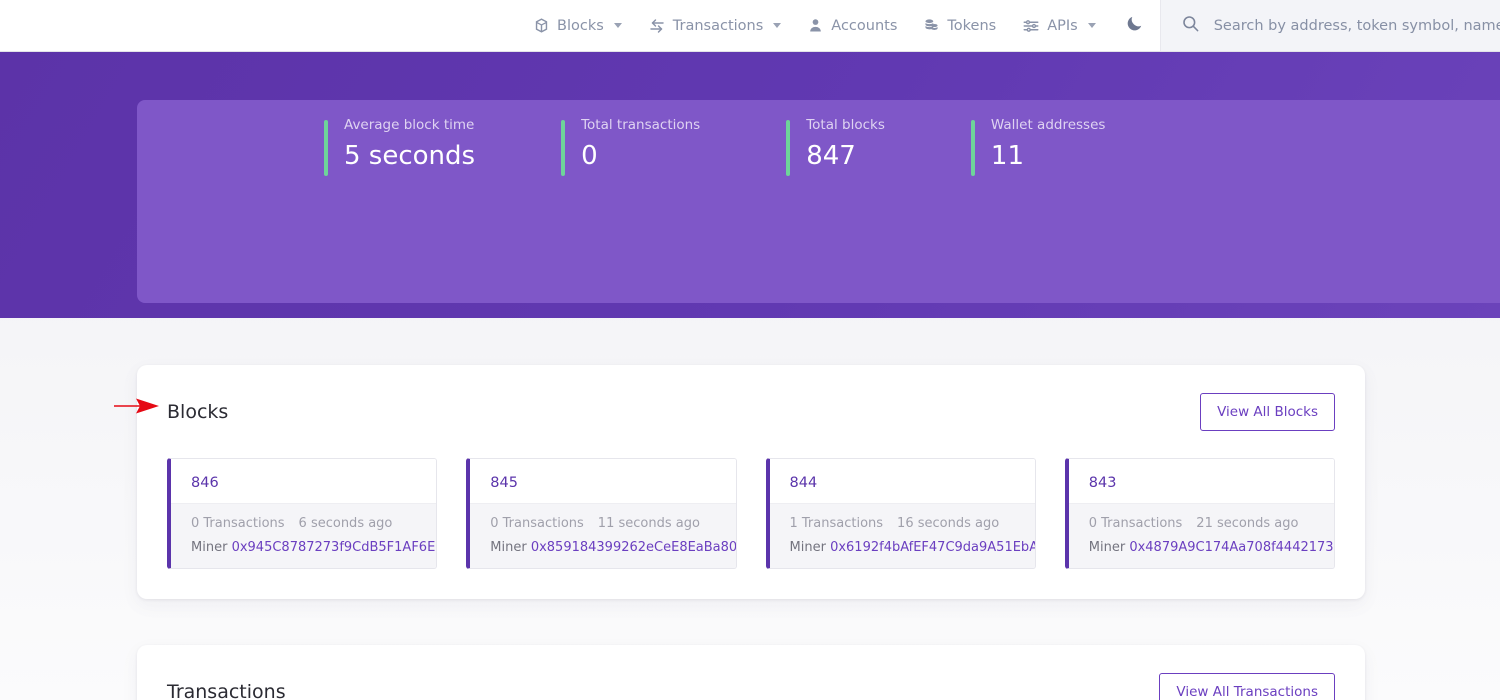 Image resolution: width=1500 pixels, height=700 pixels. What do you see at coordinates (345, 523) in the screenshot?
I see `block-age: 6 seconds ago` at bounding box center [345, 523].